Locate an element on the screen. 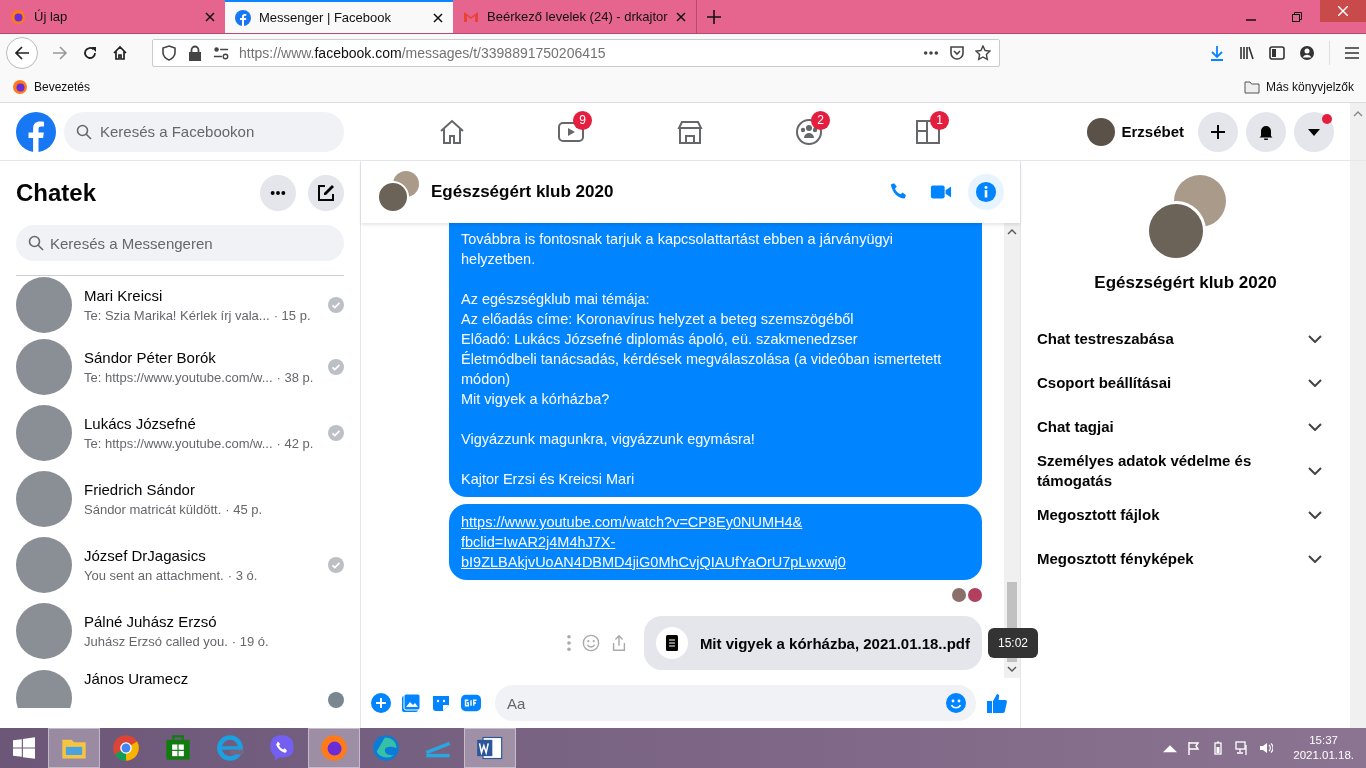 This screenshot has width=1366, height=768. forward-icon is located at coordinates (60, 53).